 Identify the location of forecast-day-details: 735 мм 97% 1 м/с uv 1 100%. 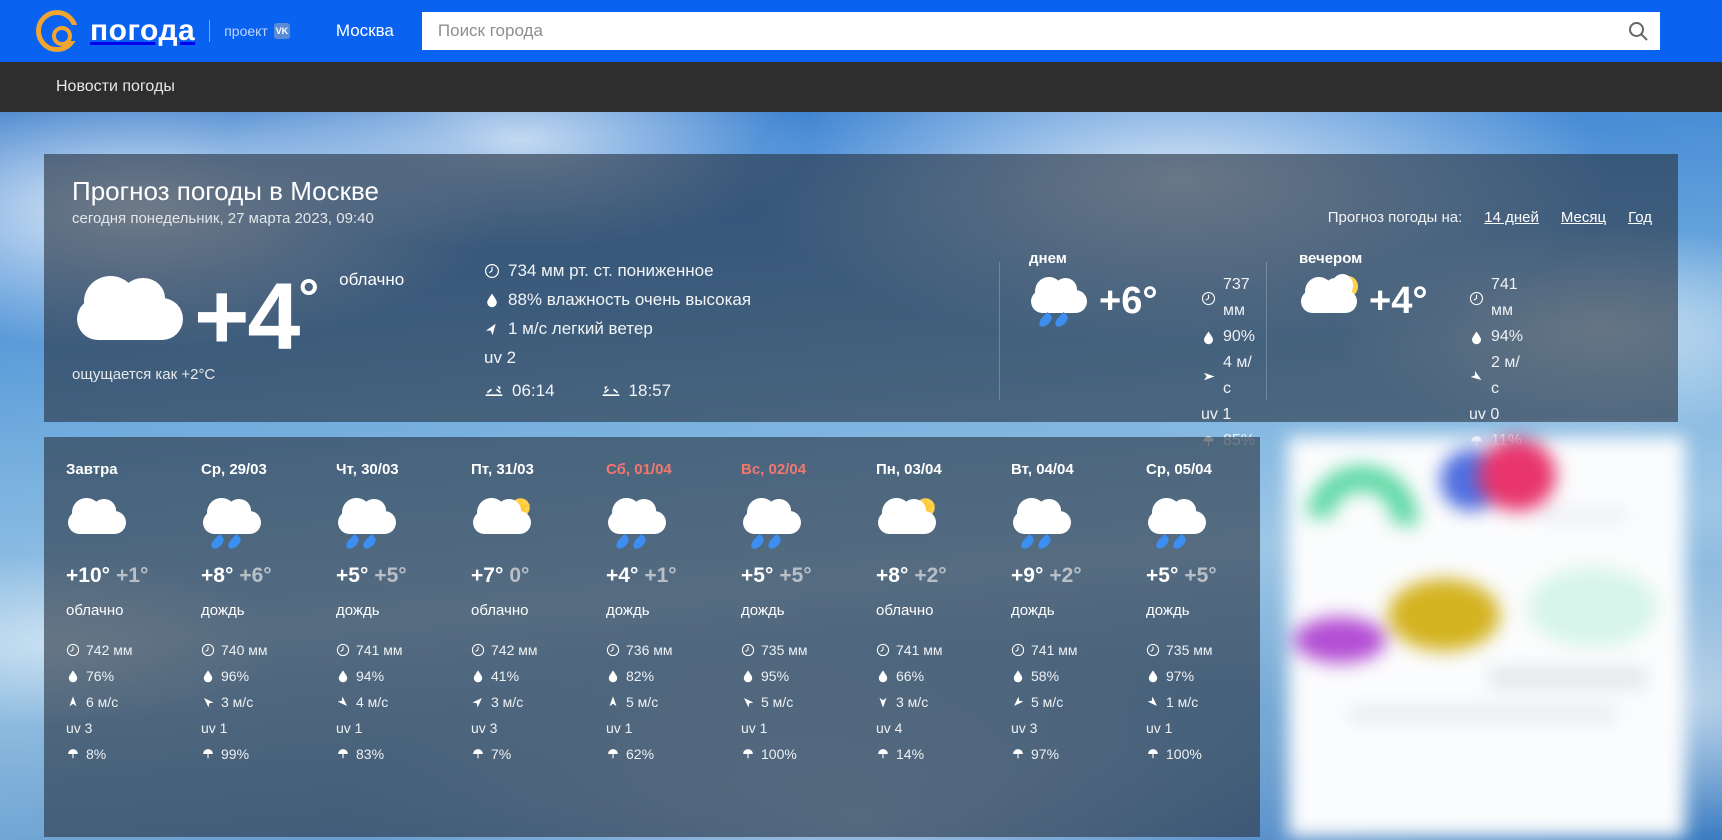
(1202, 702).